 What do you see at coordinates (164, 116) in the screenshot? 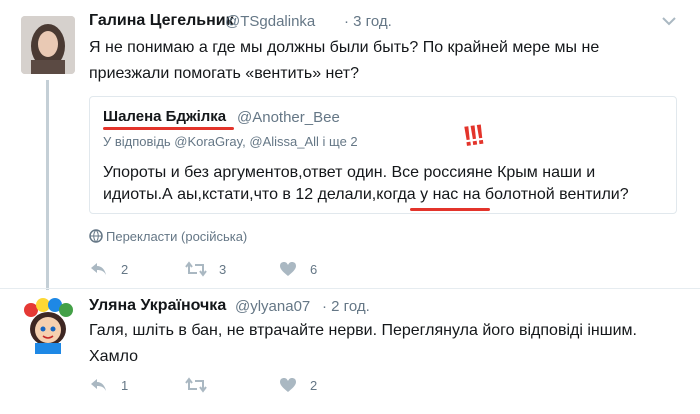
I see `quoted-author-name: Шалена Бджілка` at bounding box center [164, 116].